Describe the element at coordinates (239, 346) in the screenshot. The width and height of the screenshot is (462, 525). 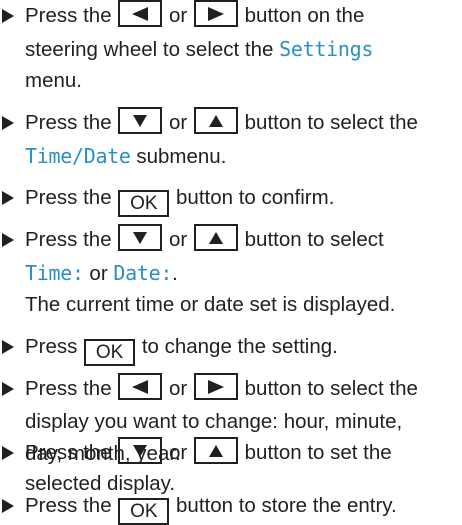
I see `step-text: to change the setting.` at that location.